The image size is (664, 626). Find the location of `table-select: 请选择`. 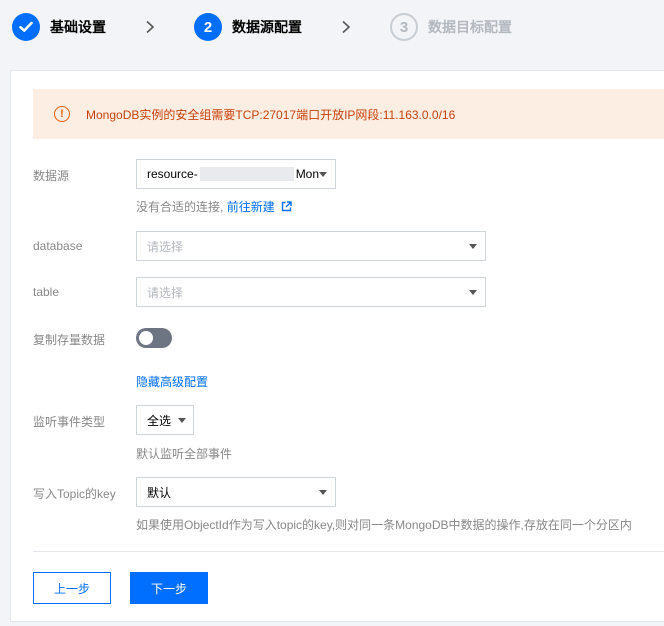

table-select: 请选择 is located at coordinates (311, 292).